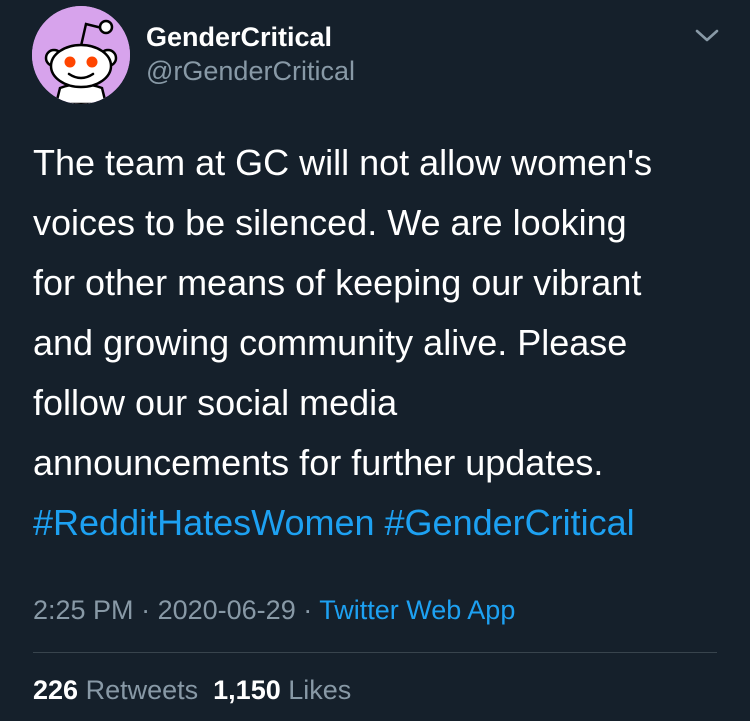  I want to click on tweet-text-line: for other means of keeping our vibrant, so click(337, 282).